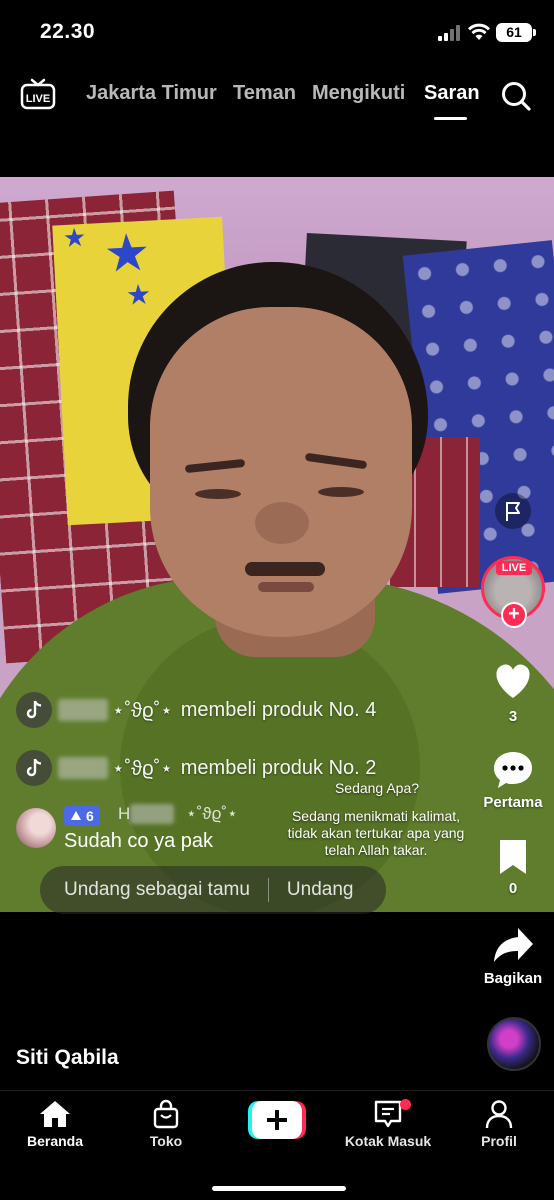  Describe the element at coordinates (68, 31) in the screenshot. I see `status-time: 22.30` at that location.